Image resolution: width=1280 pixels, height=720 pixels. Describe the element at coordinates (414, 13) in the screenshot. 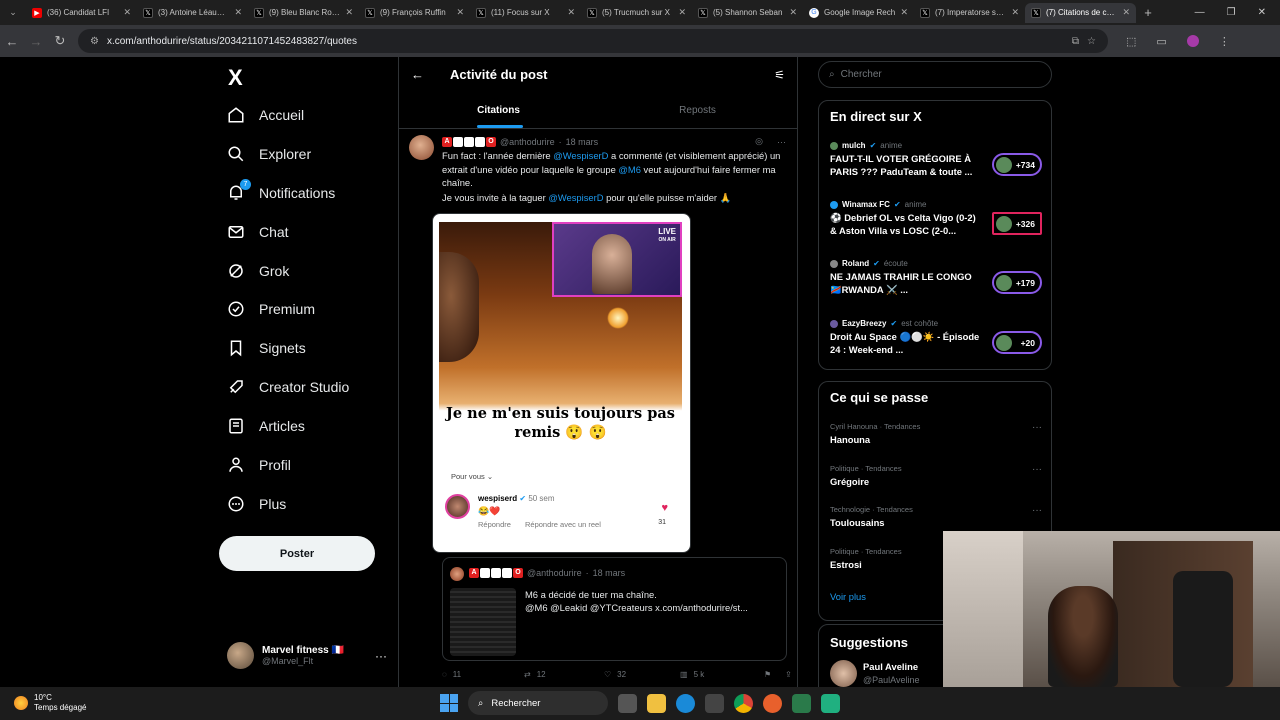

I see `browser-tab: 𝕏 (9) François Ruffin ✕` at that location.